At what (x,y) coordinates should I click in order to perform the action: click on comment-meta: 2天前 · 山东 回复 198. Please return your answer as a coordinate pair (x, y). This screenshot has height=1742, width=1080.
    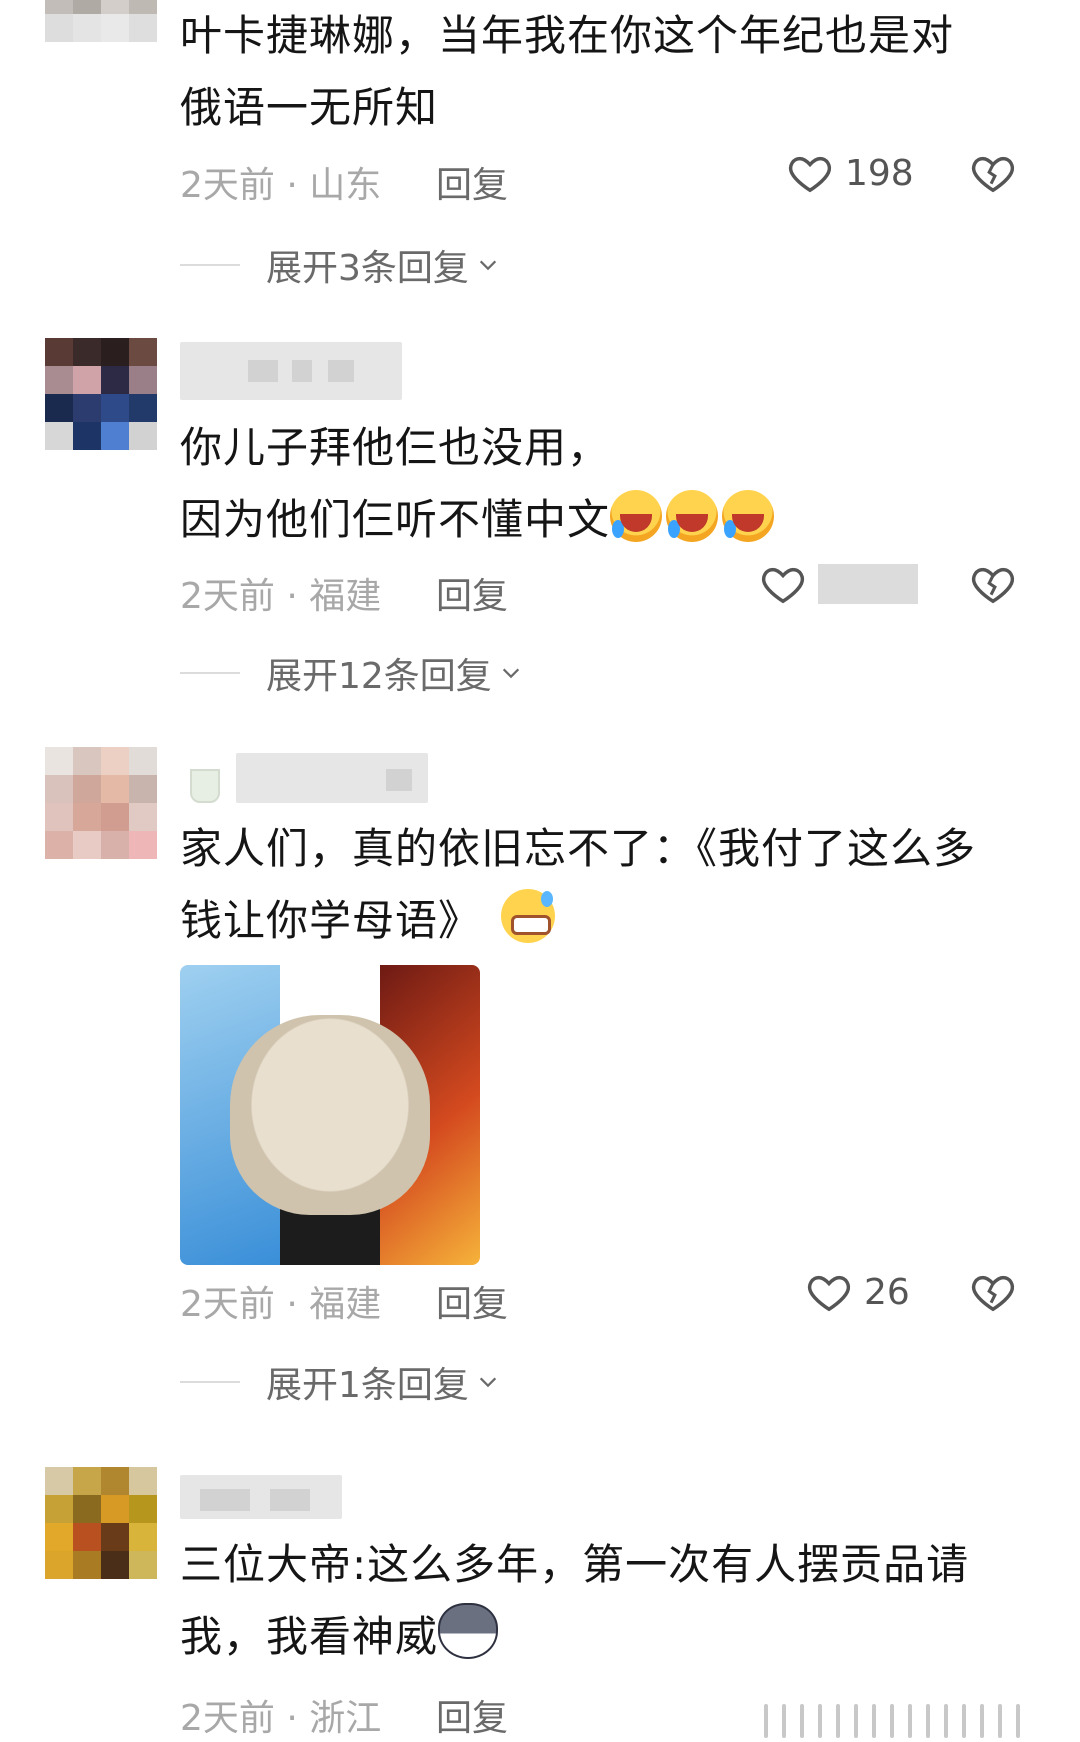
    Looking at the image, I should click on (605, 180).